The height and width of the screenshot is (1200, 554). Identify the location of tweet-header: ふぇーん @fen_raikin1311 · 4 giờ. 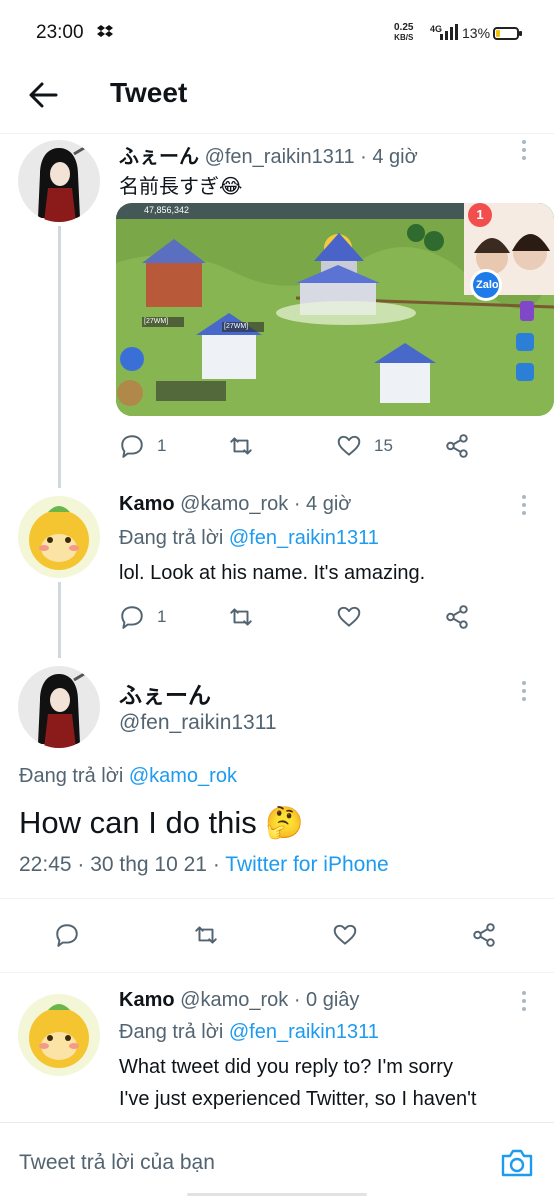
(268, 154).